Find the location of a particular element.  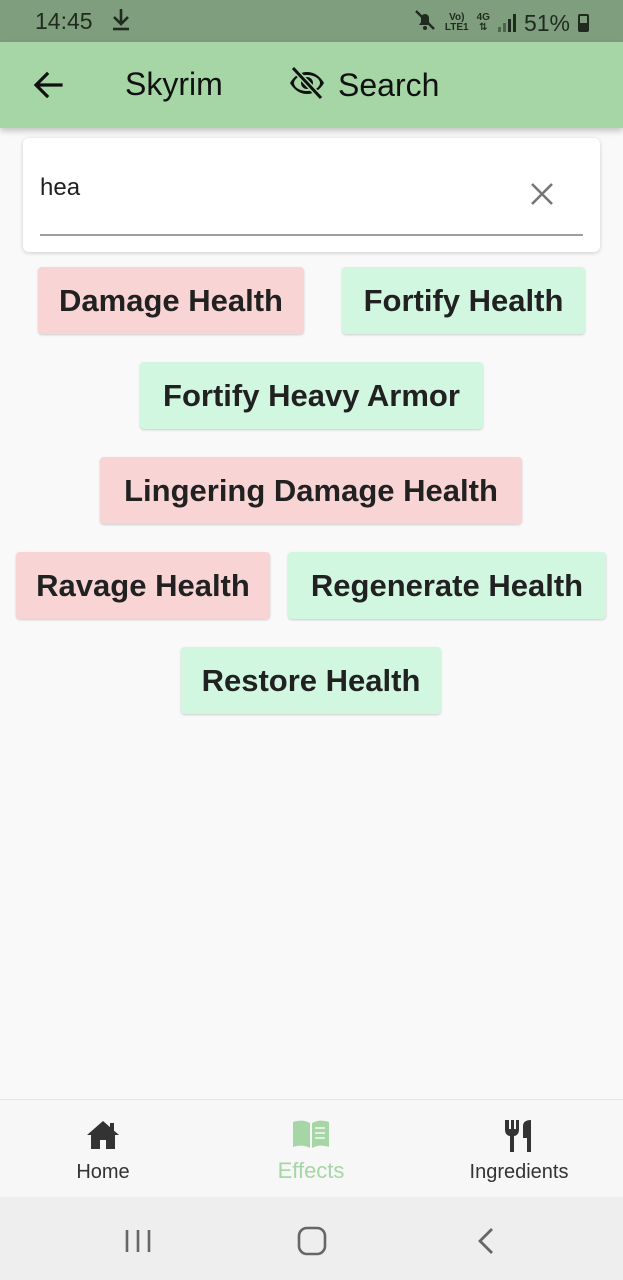

nav-ingredients: Ingredients is located at coordinates (519, 1149).